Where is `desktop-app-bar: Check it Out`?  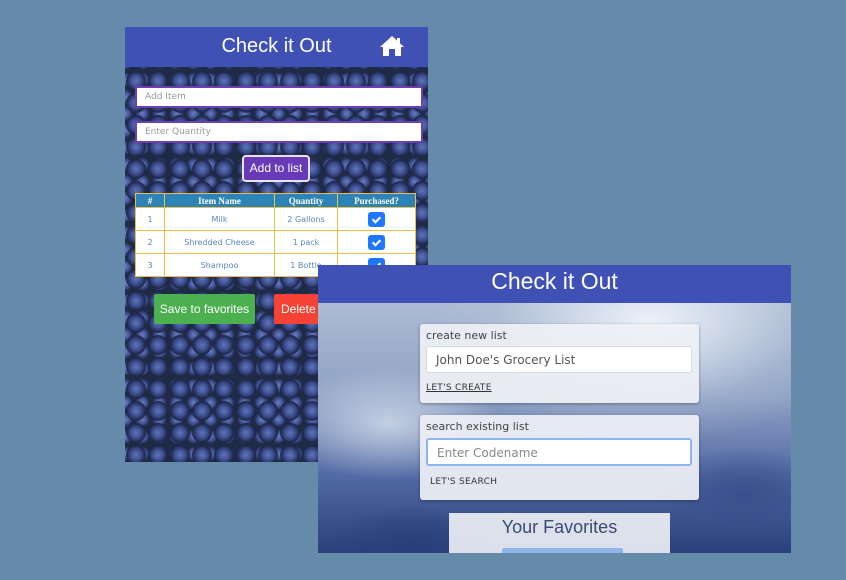 desktop-app-bar: Check it Out is located at coordinates (554, 284).